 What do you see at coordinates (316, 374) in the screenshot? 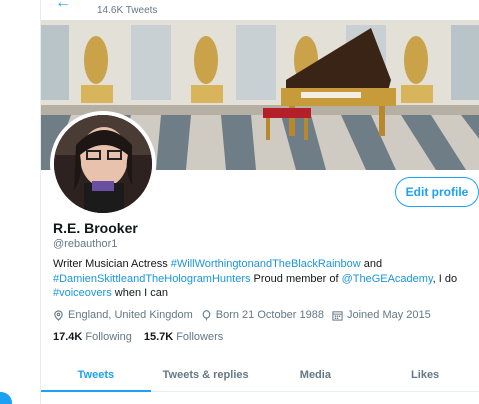
I see `tab-media: Media` at bounding box center [316, 374].